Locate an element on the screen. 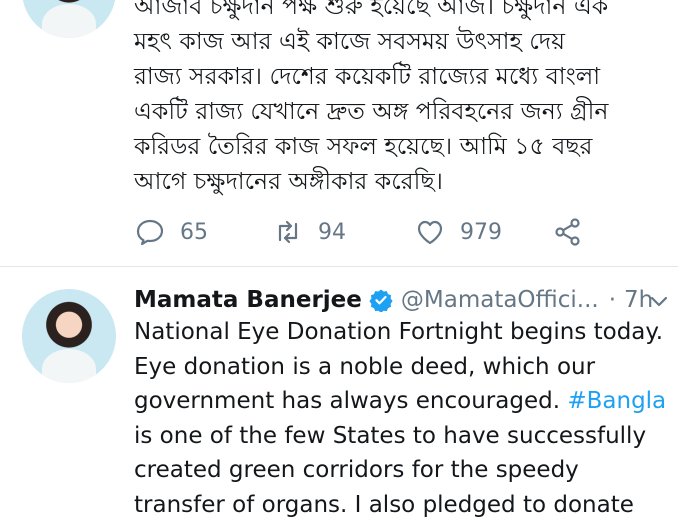 This screenshot has width=678, height=522. tweet-2-header: Mamata Banerjee @MamataOffici... · 7h is located at coordinates (404, 300).